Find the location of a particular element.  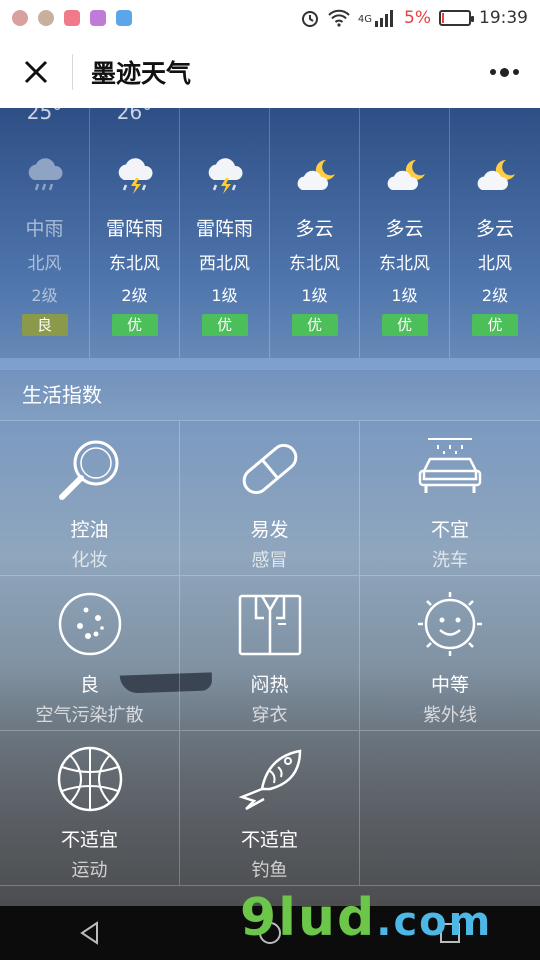

battery-icon is located at coordinates (456, 18).